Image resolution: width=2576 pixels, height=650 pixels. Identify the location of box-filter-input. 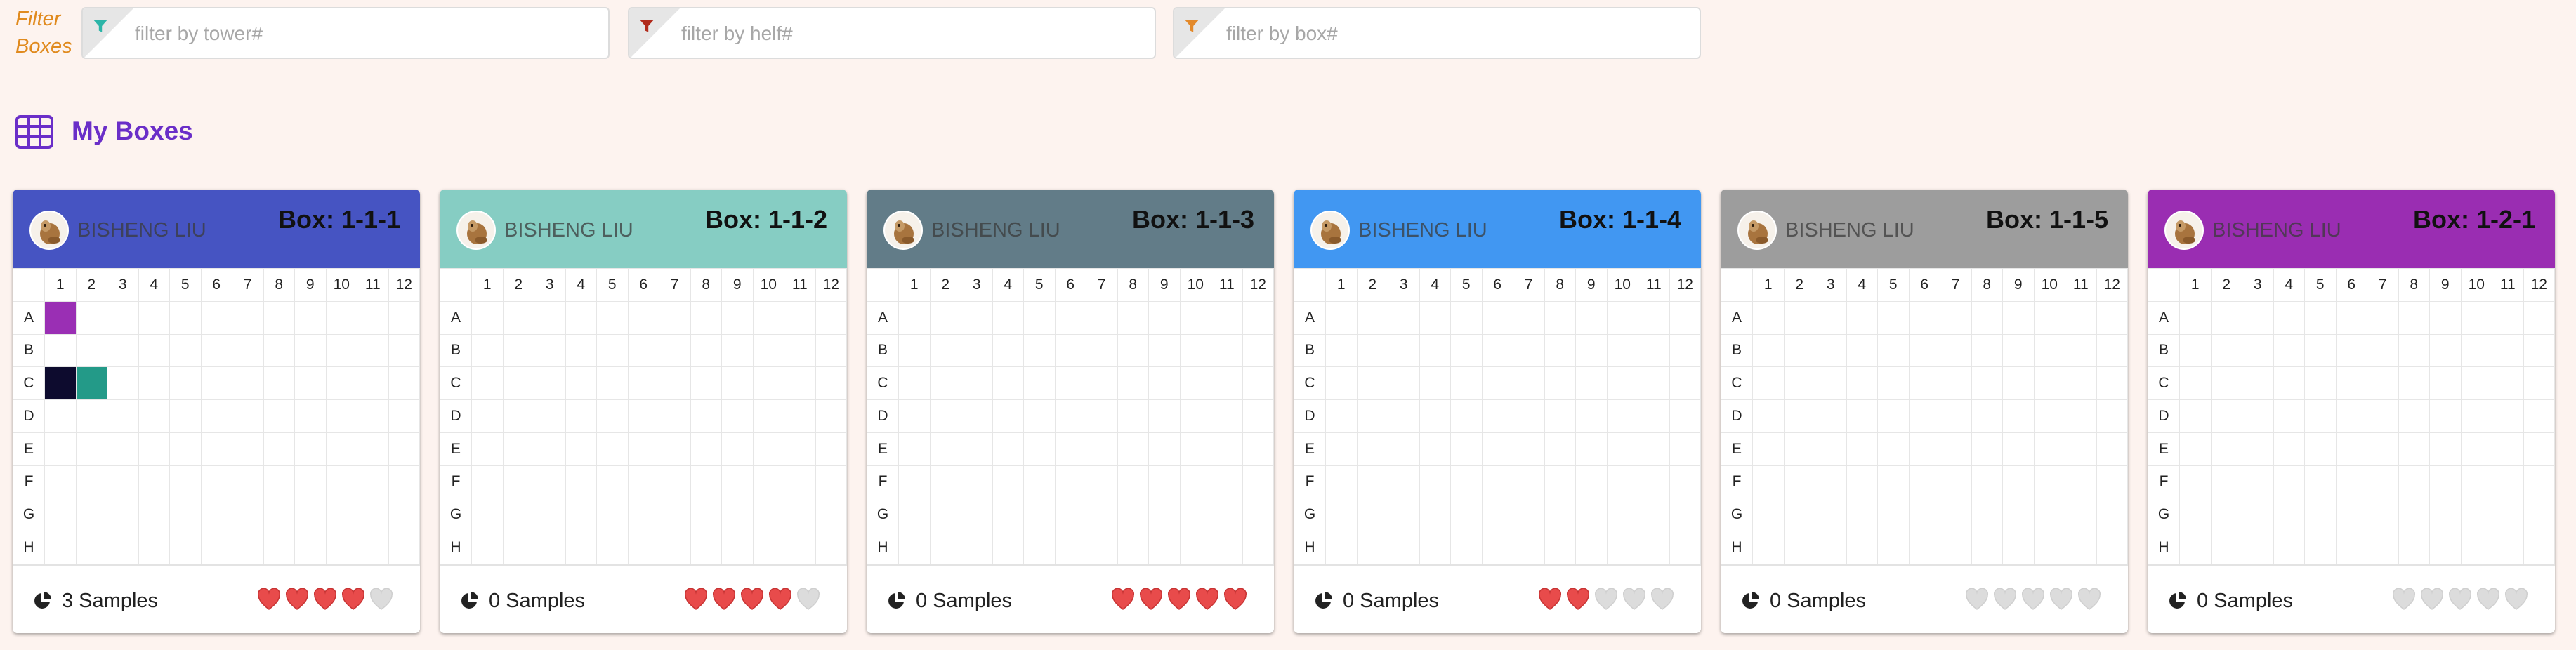
(1458, 33).